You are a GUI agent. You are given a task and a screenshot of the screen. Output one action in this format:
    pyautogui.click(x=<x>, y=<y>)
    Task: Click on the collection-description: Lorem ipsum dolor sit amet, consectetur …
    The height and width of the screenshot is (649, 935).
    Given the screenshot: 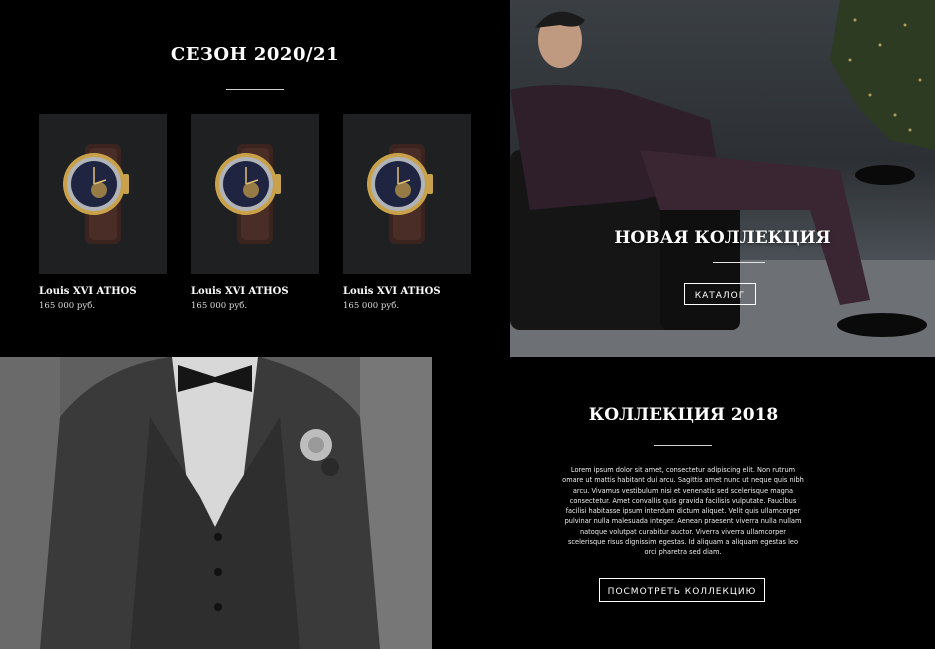 What is the action you would take?
    pyautogui.click(x=683, y=511)
    